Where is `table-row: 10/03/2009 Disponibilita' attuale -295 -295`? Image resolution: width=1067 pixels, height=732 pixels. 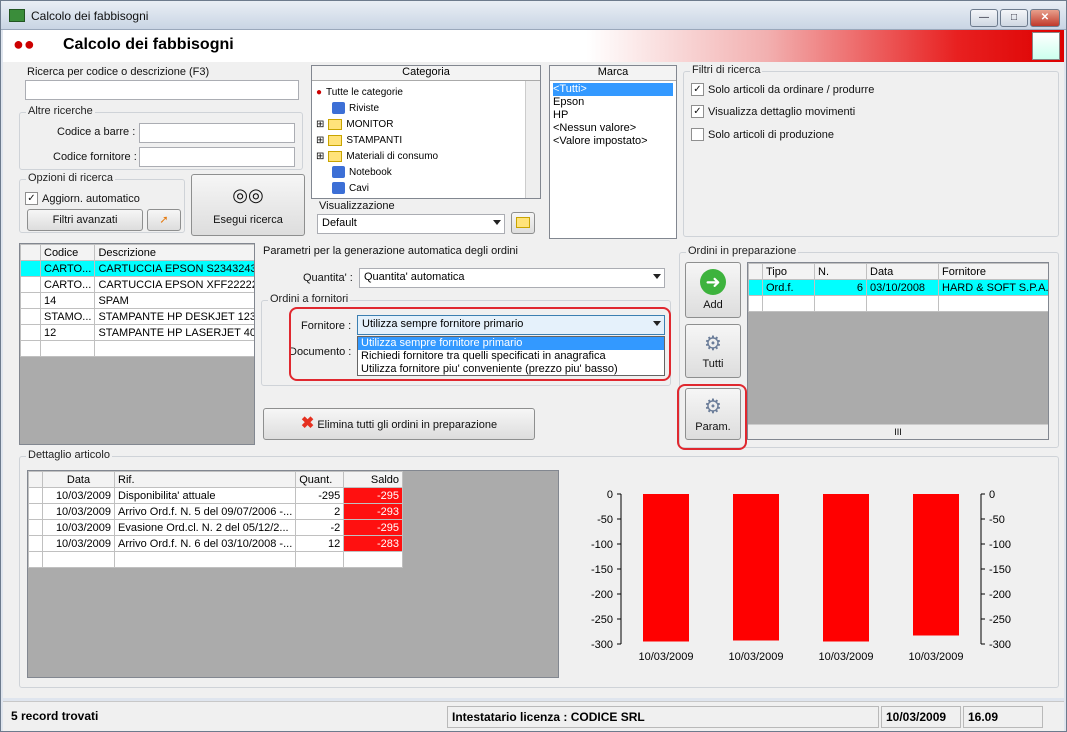
table-row: 10/03/2009 Disponibilita' attuale -295 -295 is located at coordinates (215, 495).